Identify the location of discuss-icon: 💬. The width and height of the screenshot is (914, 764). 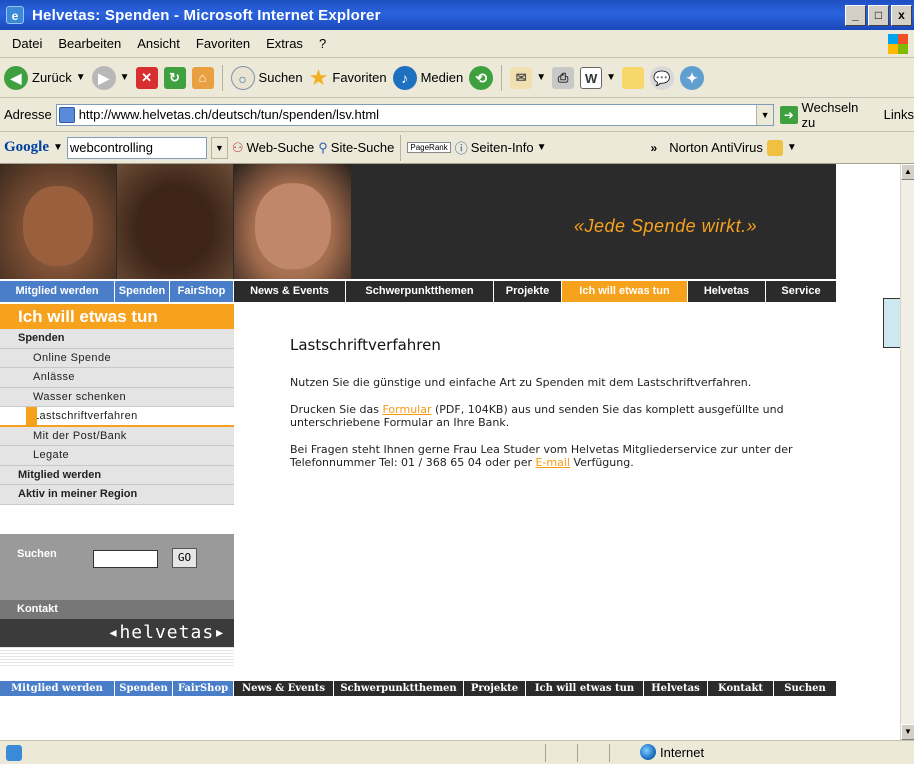
(662, 77).